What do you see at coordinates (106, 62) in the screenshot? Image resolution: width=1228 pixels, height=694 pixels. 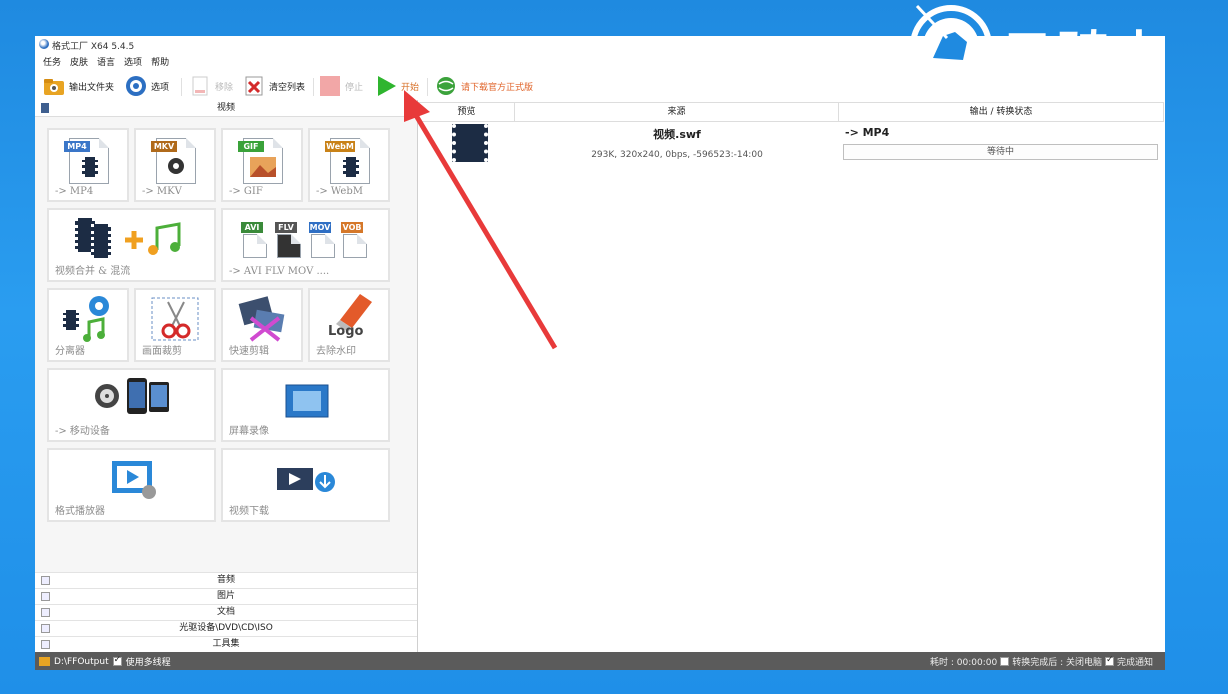 I see `menu-language: 语言` at bounding box center [106, 62].